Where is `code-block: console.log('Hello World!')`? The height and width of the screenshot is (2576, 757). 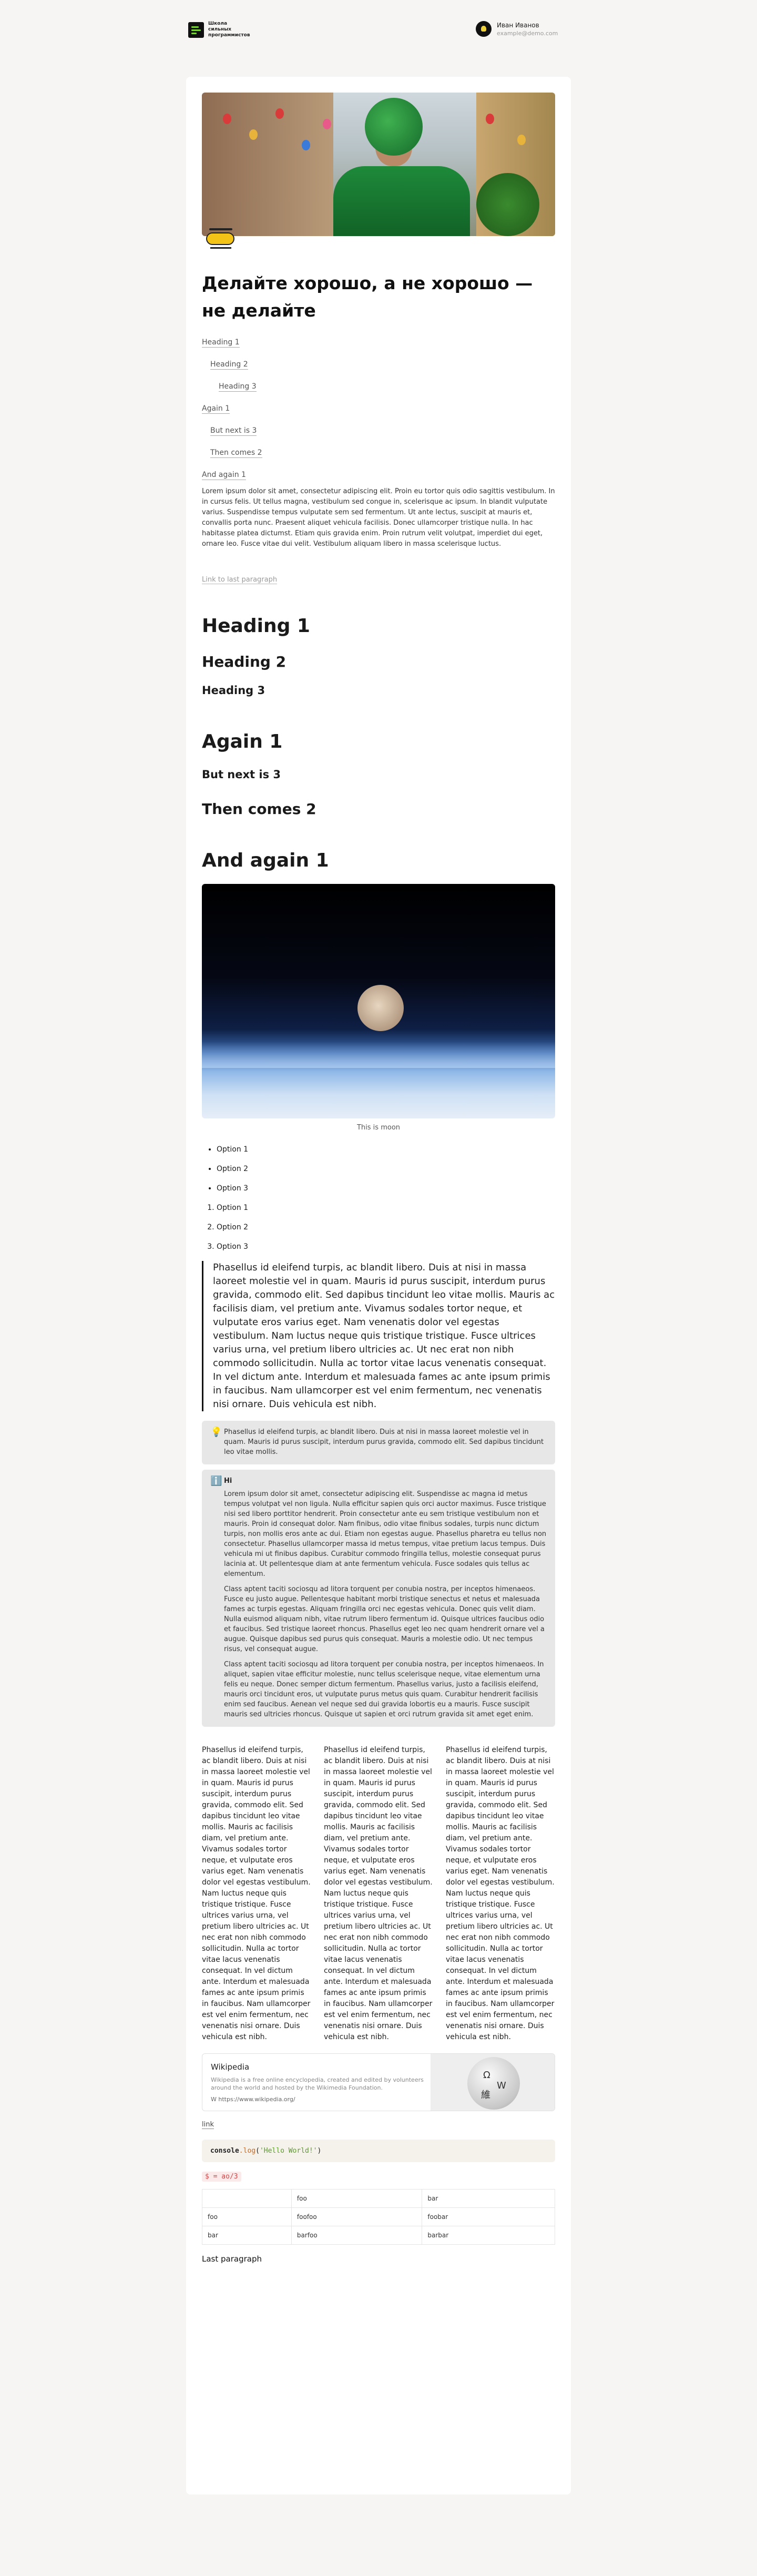
code-block: console.log('Hello World!') is located at coordinates (378, 2151).